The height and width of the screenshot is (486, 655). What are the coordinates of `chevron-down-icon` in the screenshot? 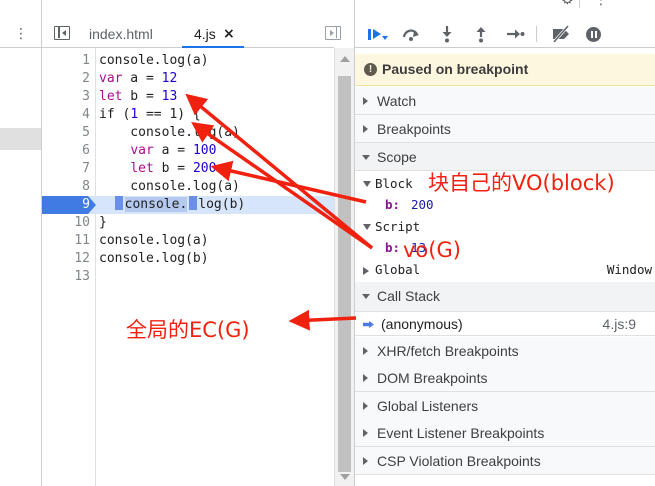 It's located at (366, 296).